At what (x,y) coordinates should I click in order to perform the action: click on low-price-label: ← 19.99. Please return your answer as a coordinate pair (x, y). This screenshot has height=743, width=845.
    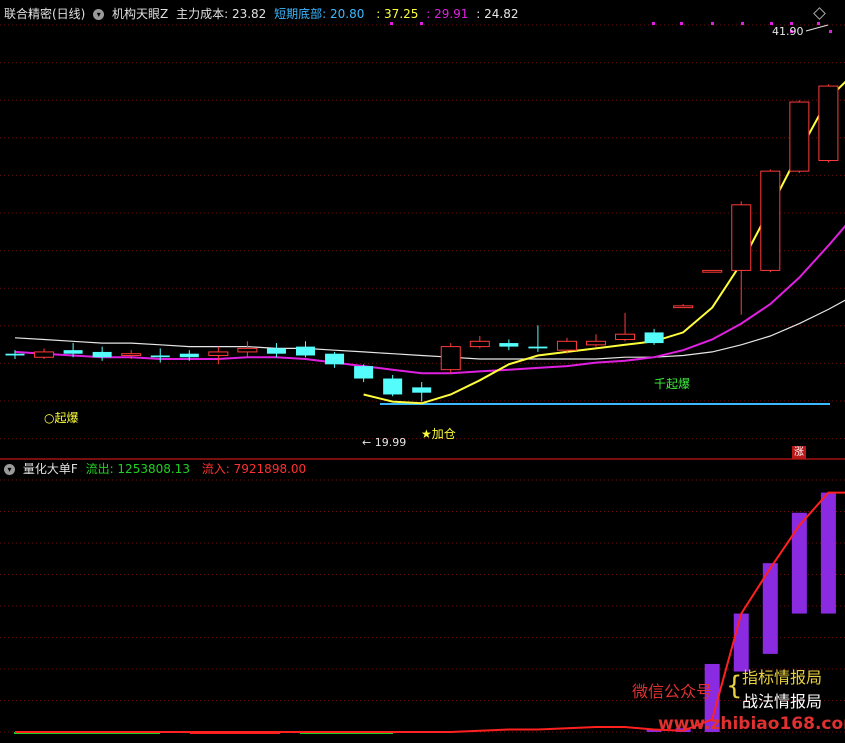
    Looking at the image, I should click on (384, 442).